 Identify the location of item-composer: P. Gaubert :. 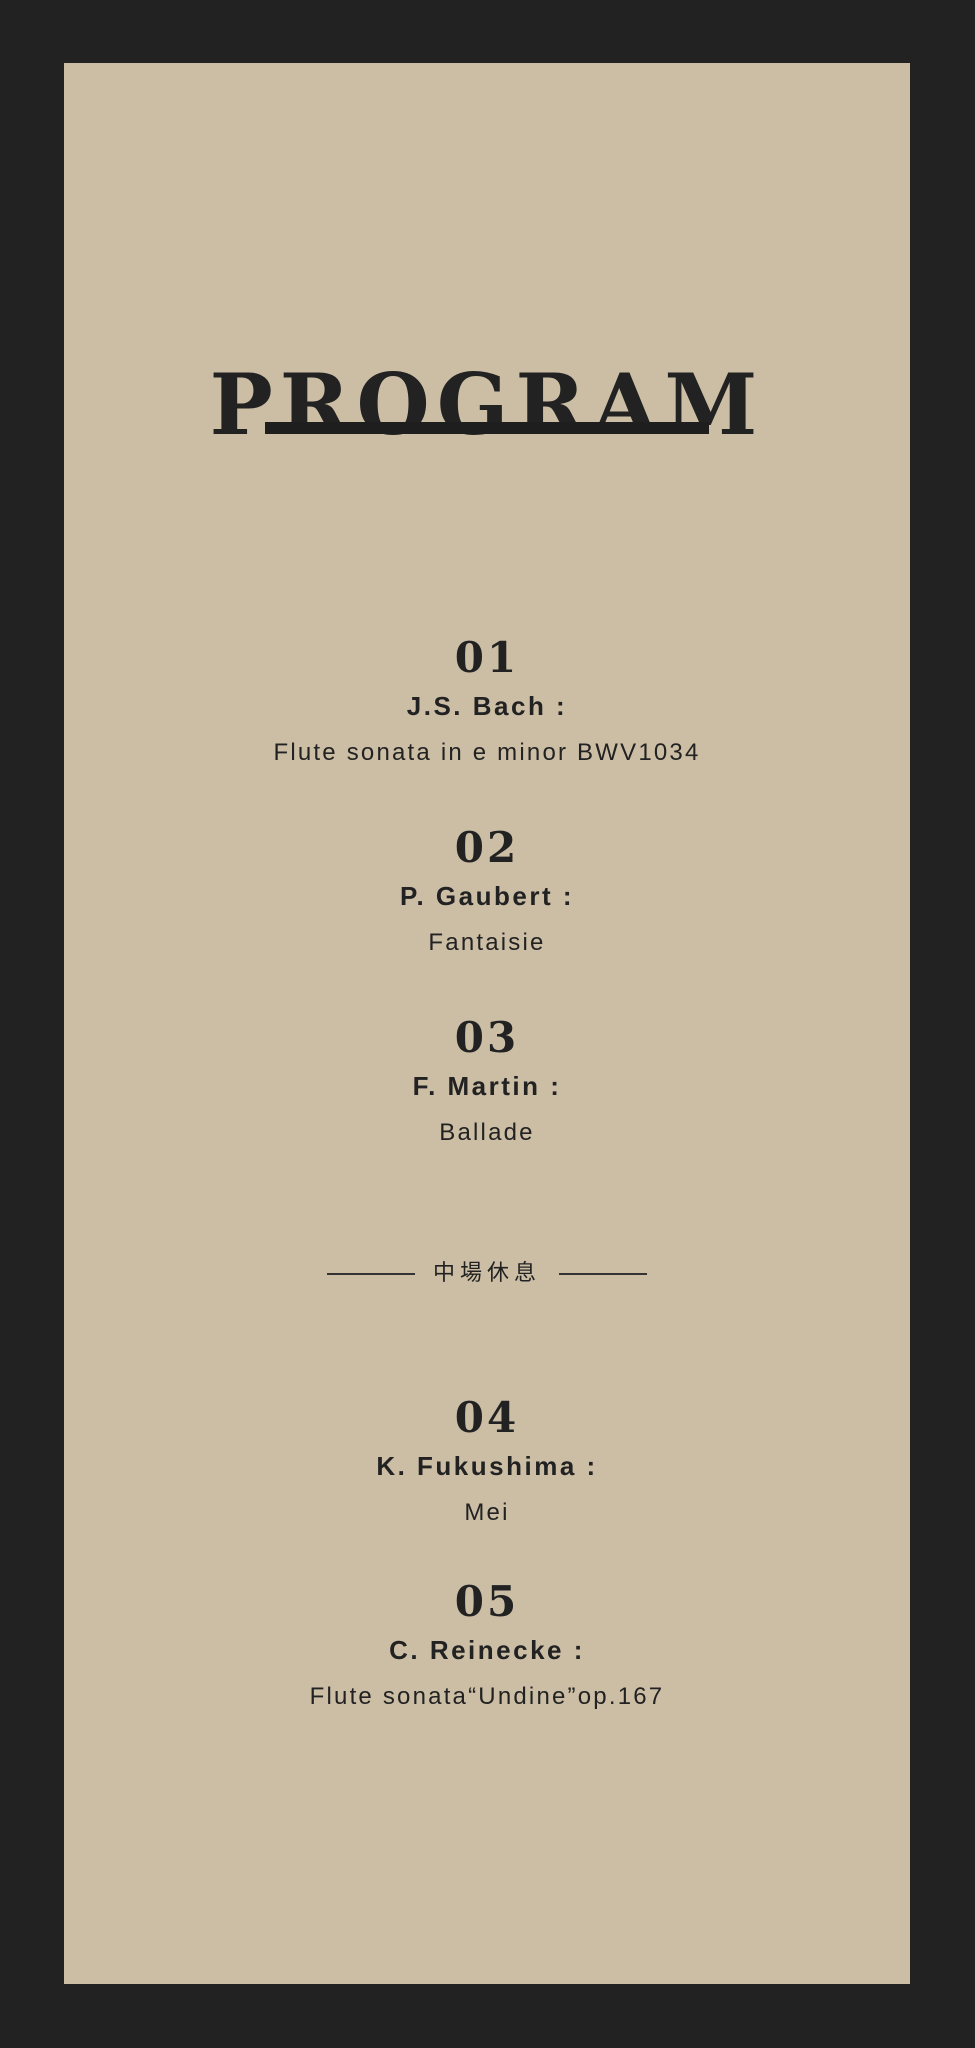
(486, 896).